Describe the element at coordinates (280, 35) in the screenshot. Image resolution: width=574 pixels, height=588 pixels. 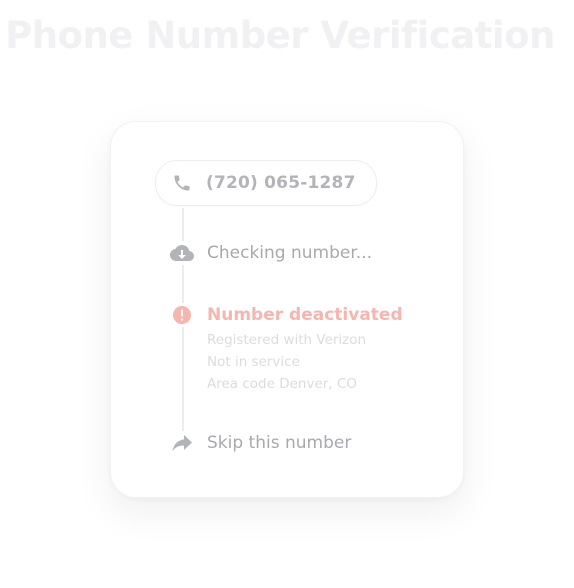
I see `page-title: Phone Number Verification` at that location.